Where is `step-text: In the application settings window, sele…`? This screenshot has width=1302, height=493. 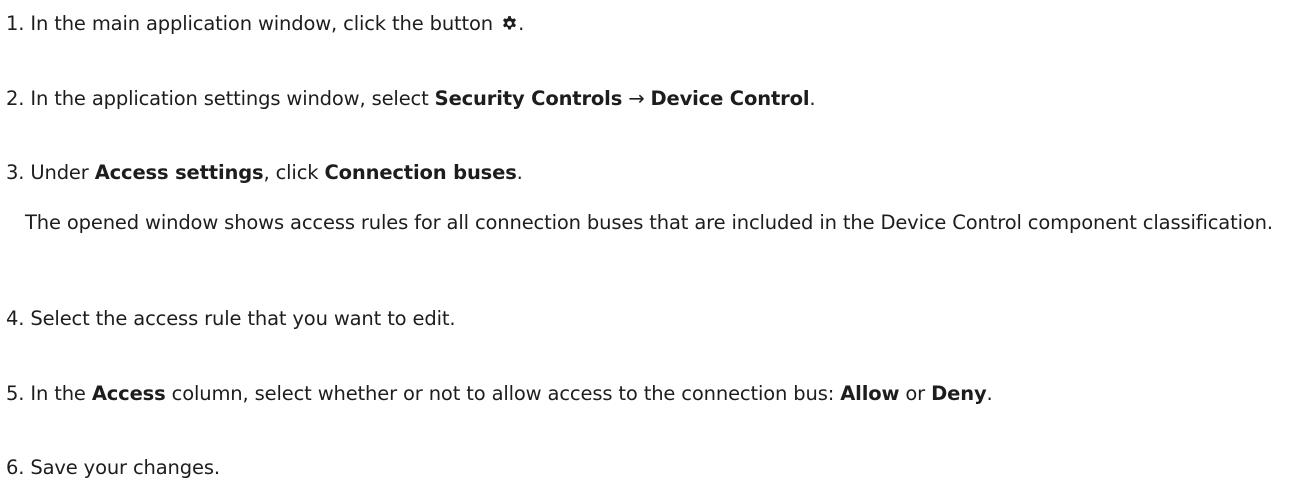 step-text: In the application settings window, sele… is located at coordinates (229, 98).